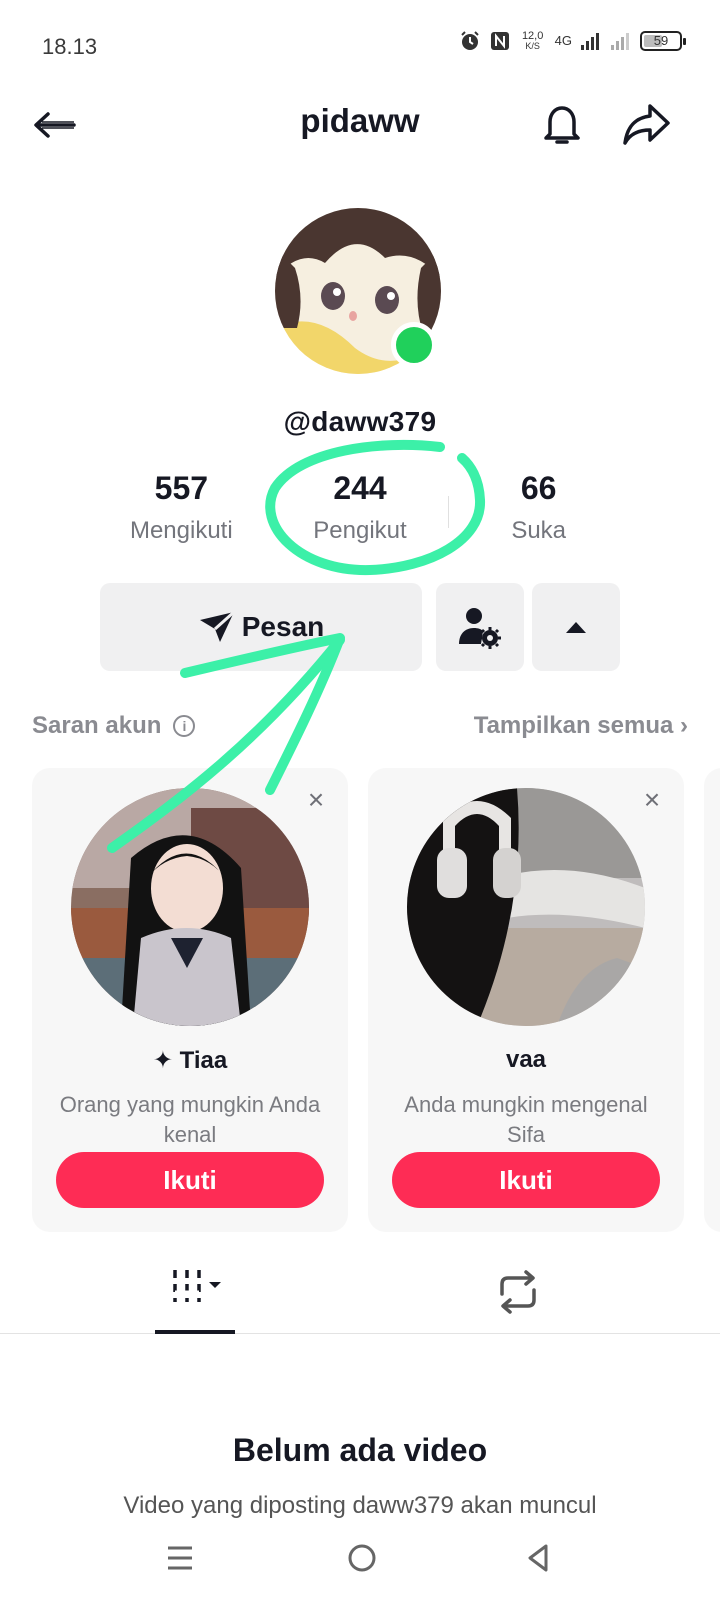  What do you see at coordinates (538, 515) in the screenshot?
I see `stat-likes: 66 Suka` at bounding box center [538, 515].